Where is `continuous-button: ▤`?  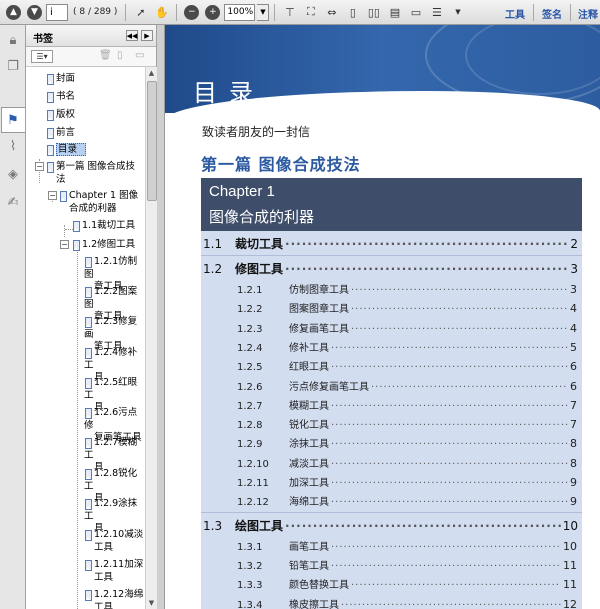
continuous-button: ▤ is located at coordinates (394, 12).